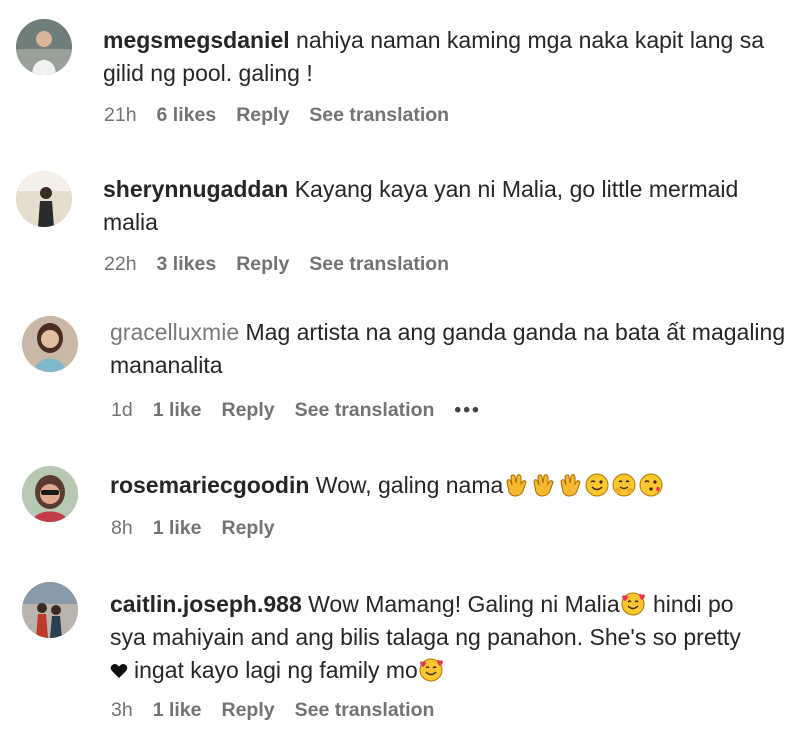 The width and height of the screenshot is (800, 736). I want to click on kissing-face-icon, so click(651, 485).